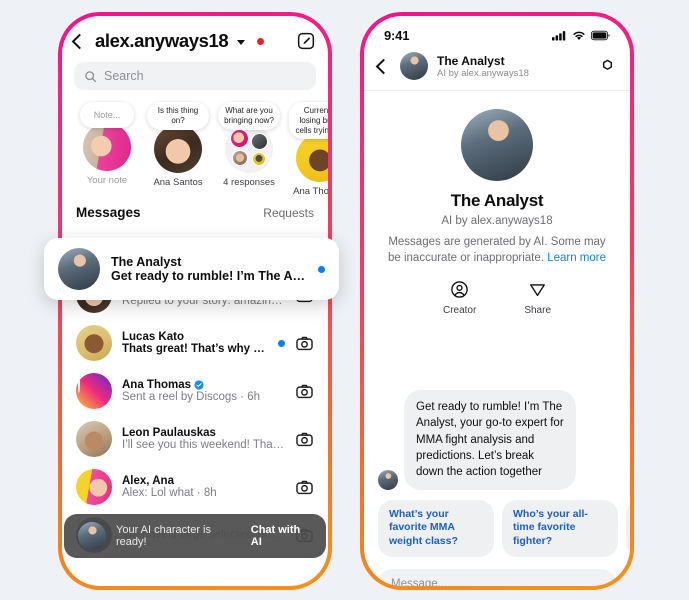 The image size is (689, 600). What do you see at coordinates (195, 337) in the screenshot?
I see `contact-name: Lucas Kato` at bounding box center [195, 337].